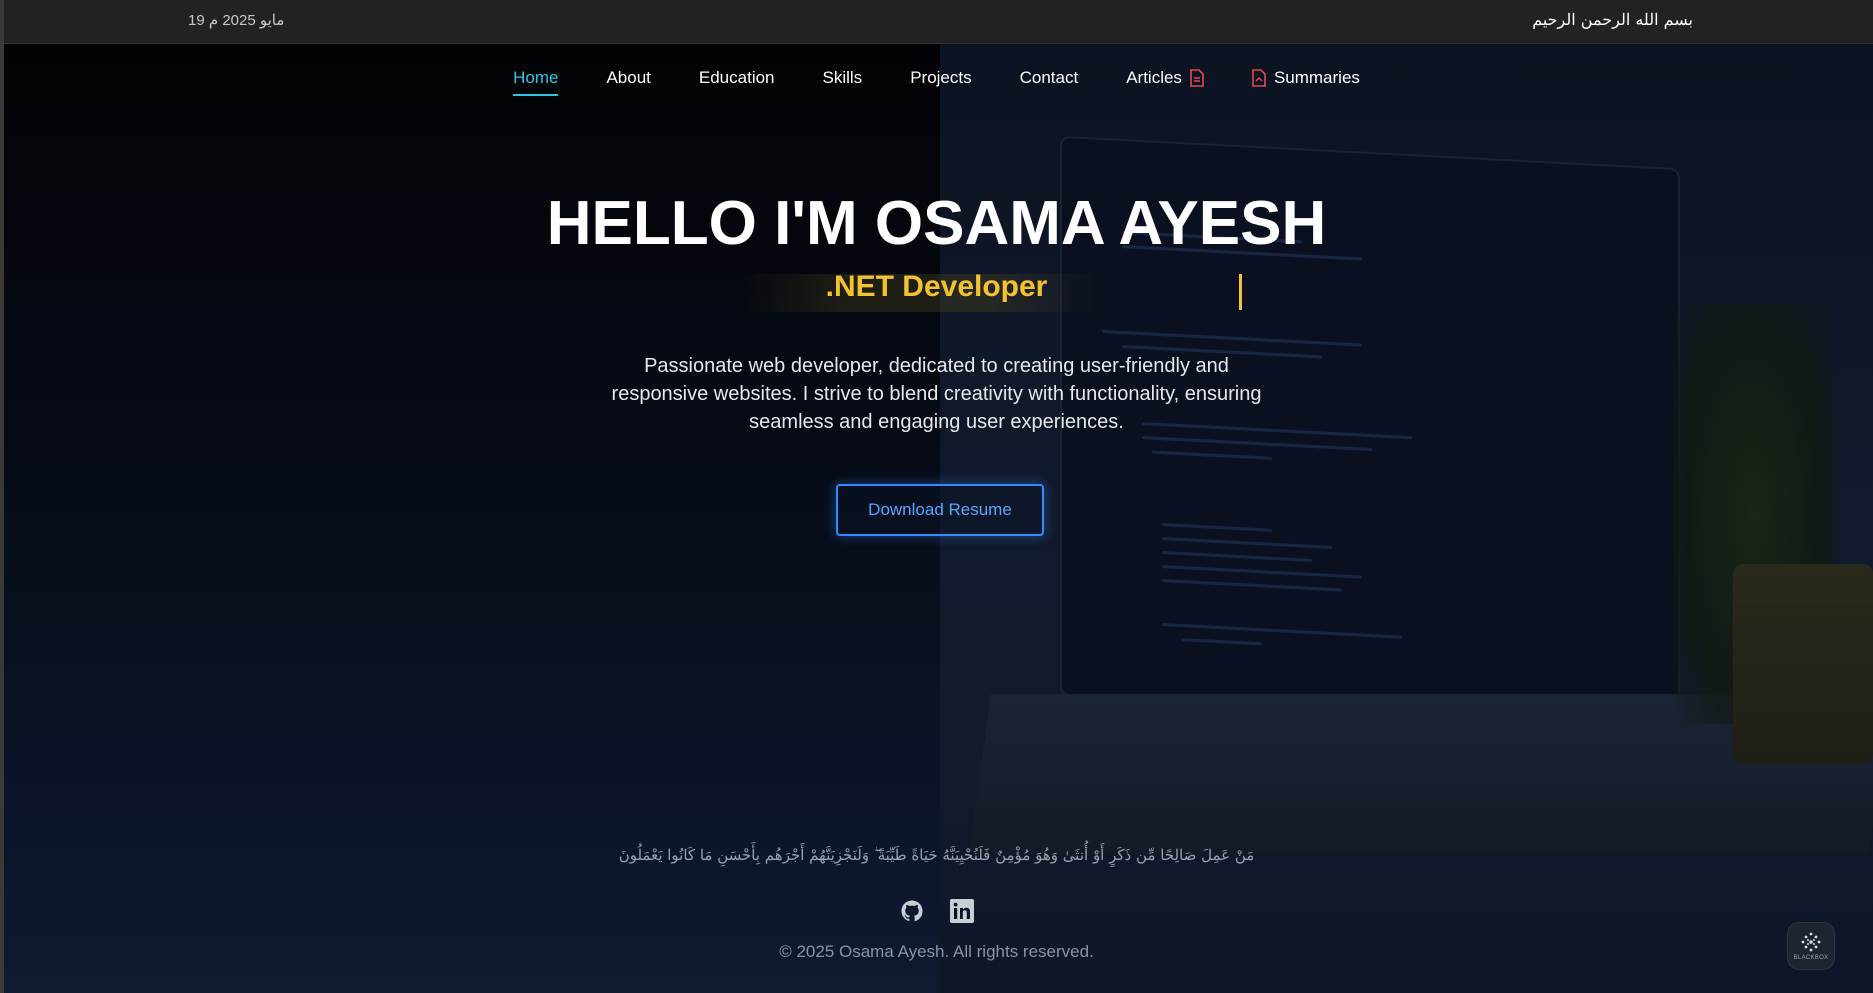 This screenshot has width=1873, height=993. Describe the element at coordinates (1811, 942) in the screenshot. I see `blackbox-logo-icon` at that location.